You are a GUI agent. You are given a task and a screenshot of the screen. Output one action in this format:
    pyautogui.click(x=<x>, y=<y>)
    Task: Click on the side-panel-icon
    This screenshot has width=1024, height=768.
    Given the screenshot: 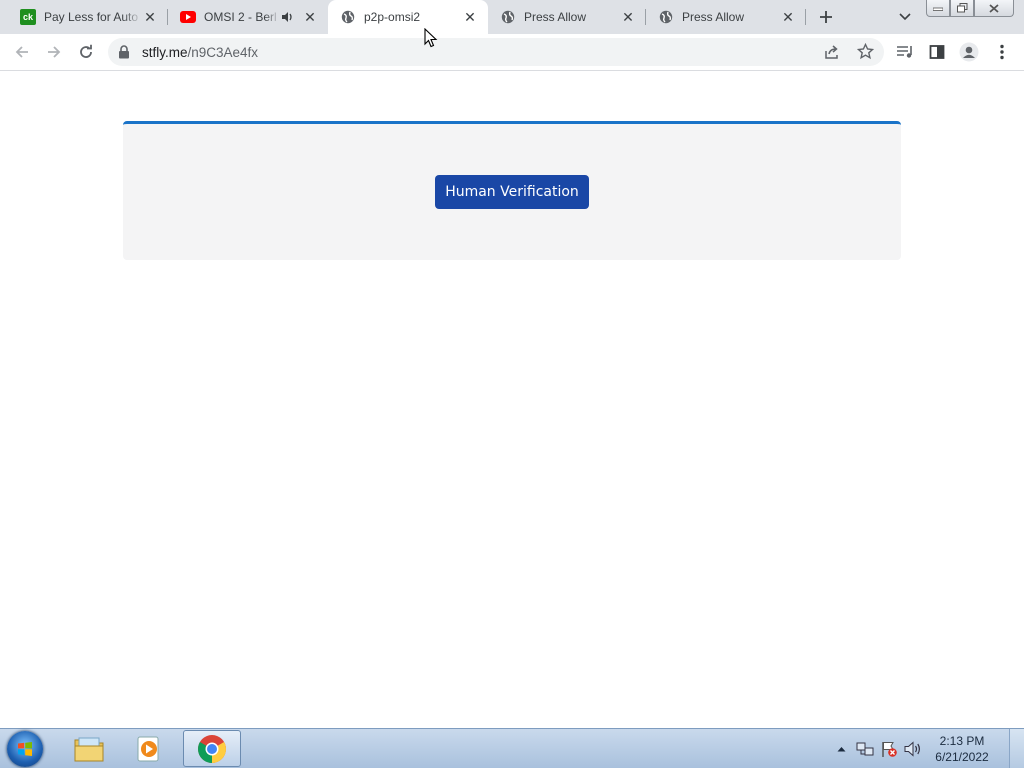 What is the action you would take?
    pyautogui.click(x=937, y=52)
    